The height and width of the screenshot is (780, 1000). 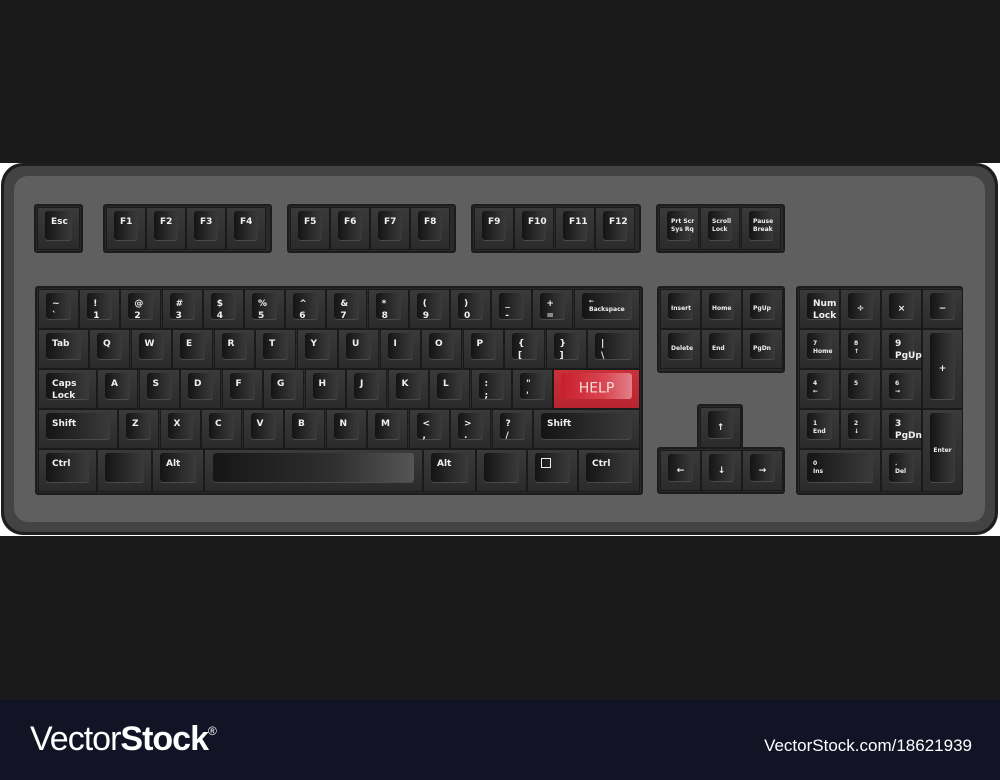 What do you see at coordinates (762, 349) in the screenshot?
I see `key-pgdn: PgDn` at bounding box center [762, 349].